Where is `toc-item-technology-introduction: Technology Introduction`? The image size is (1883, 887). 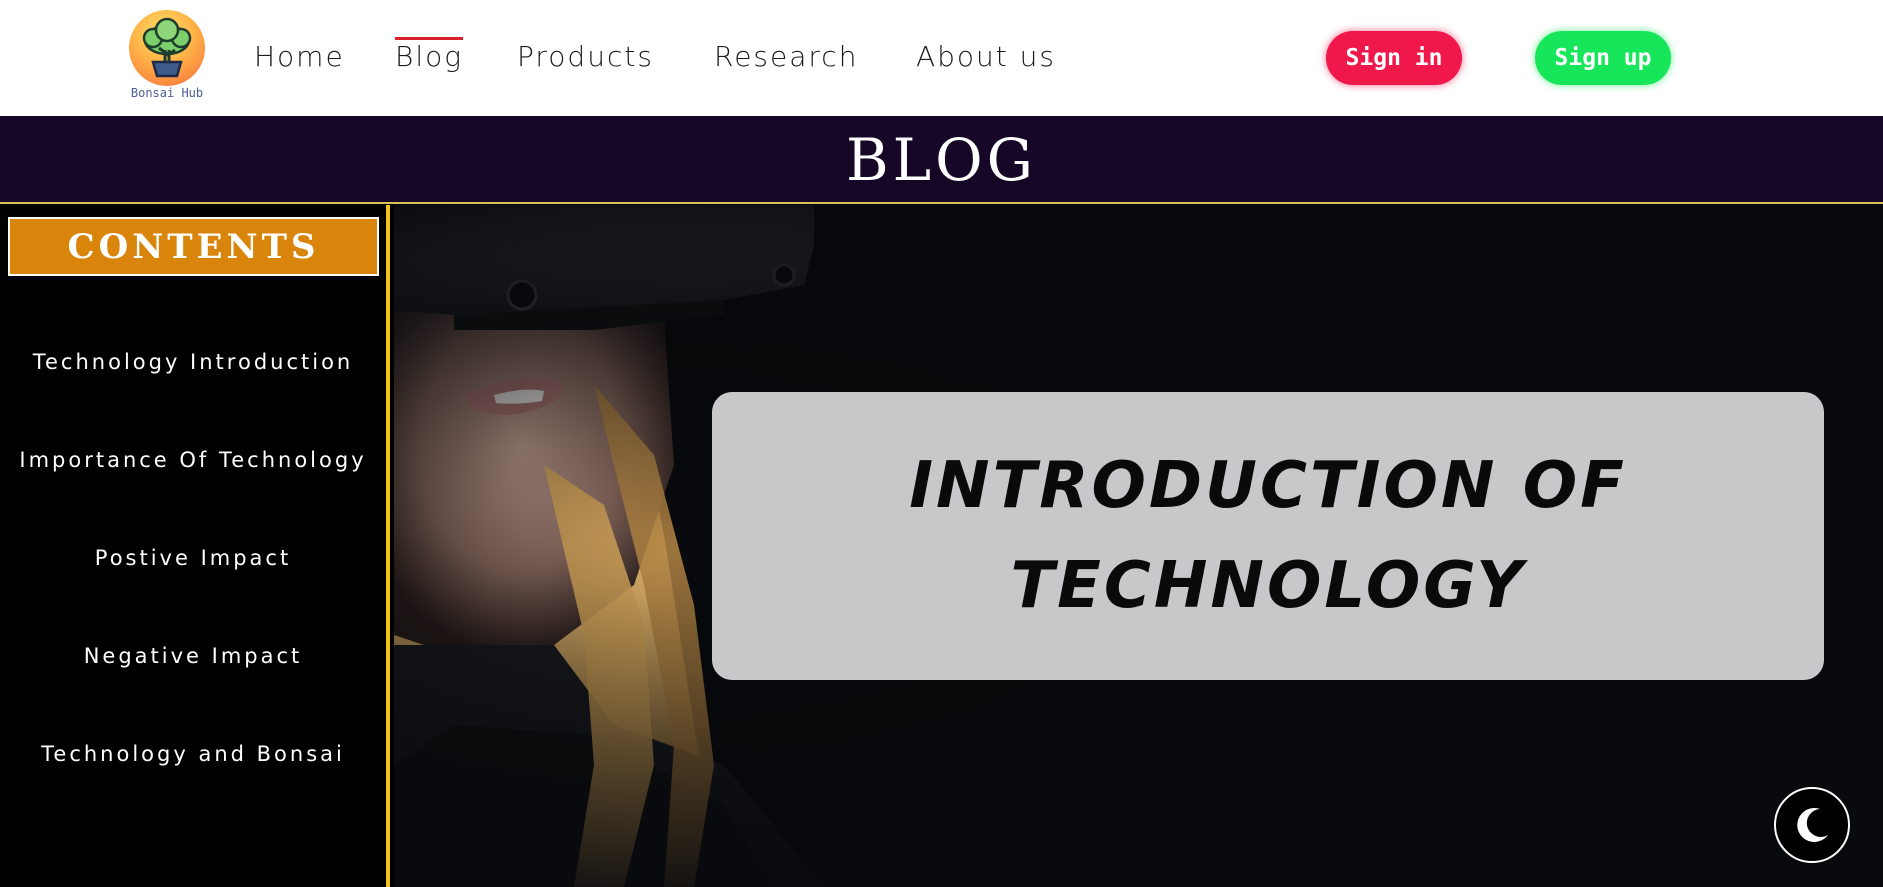 toc-item-technology-introduction: Technology Introduction is located at coordinates (193, 362).